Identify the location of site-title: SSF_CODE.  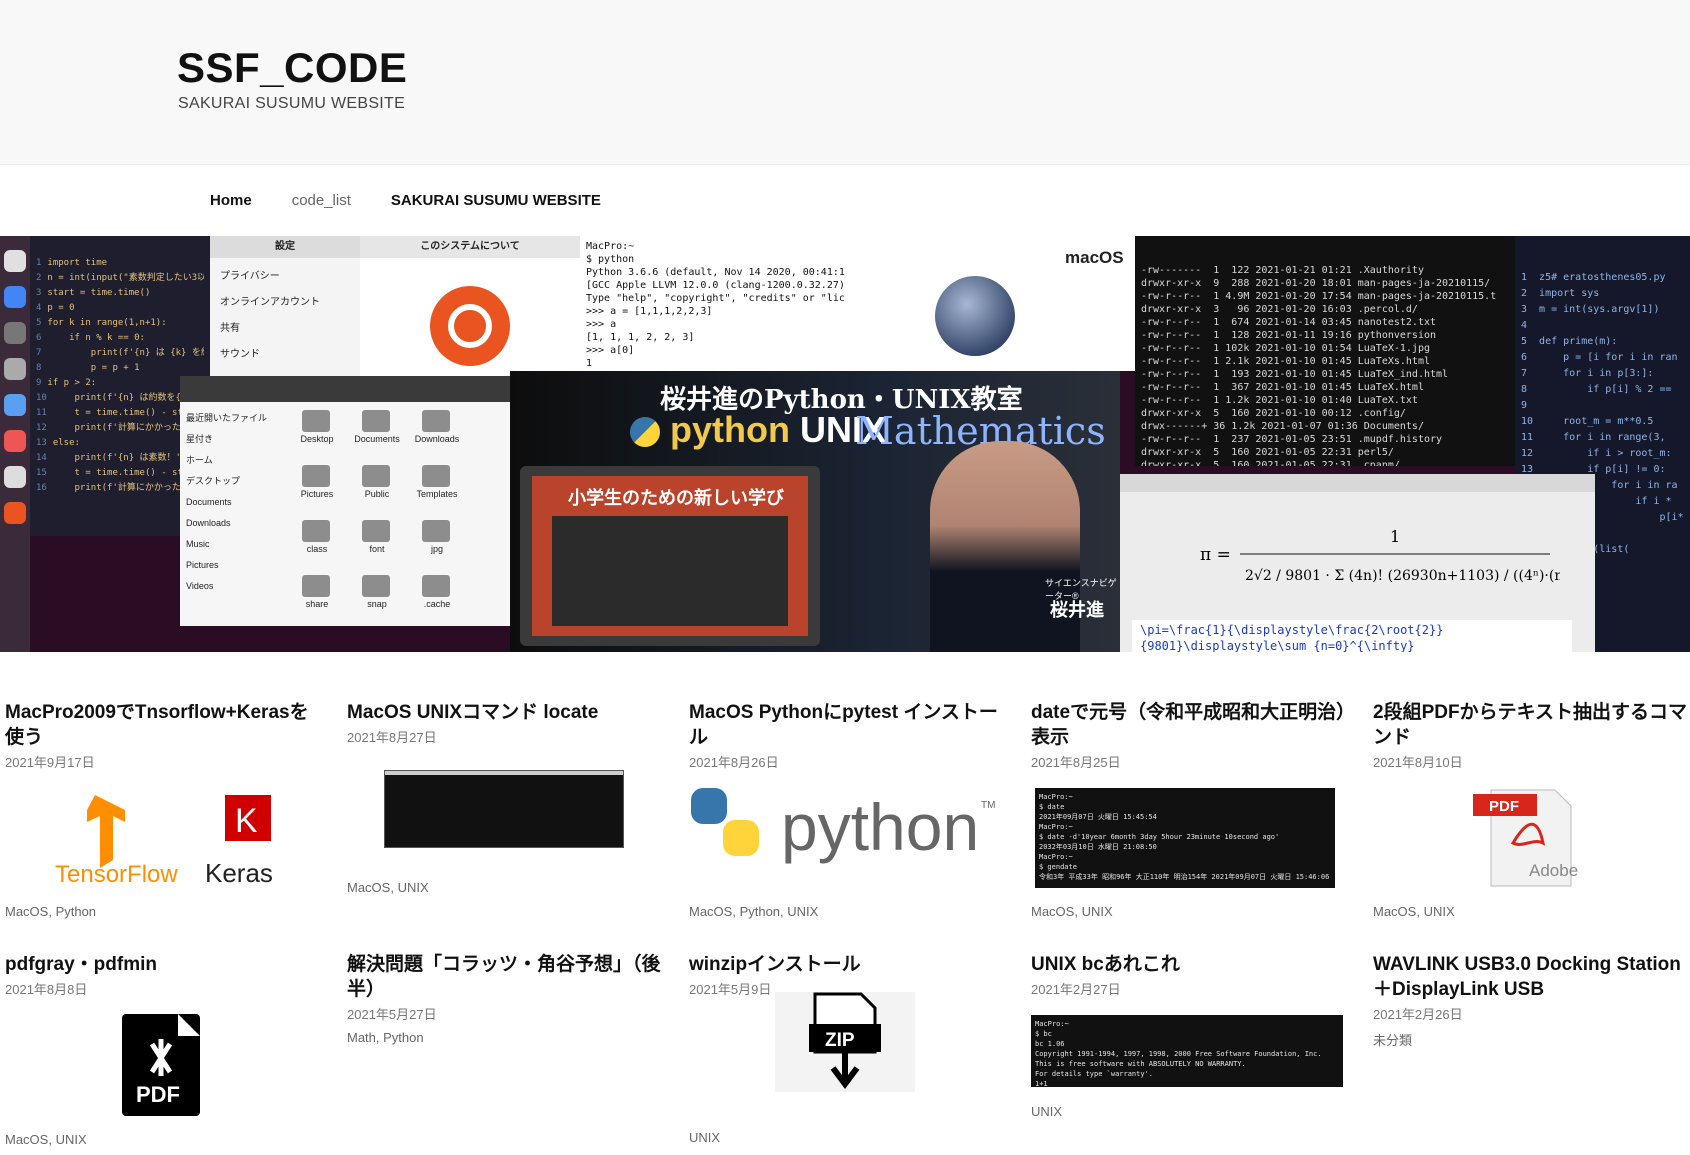
(292, 68).